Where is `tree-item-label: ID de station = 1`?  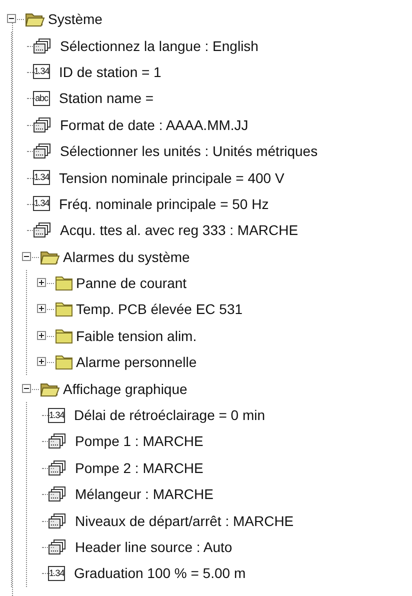
tree-item-label: ID de station = 1 is located at coordinates (110, 72).